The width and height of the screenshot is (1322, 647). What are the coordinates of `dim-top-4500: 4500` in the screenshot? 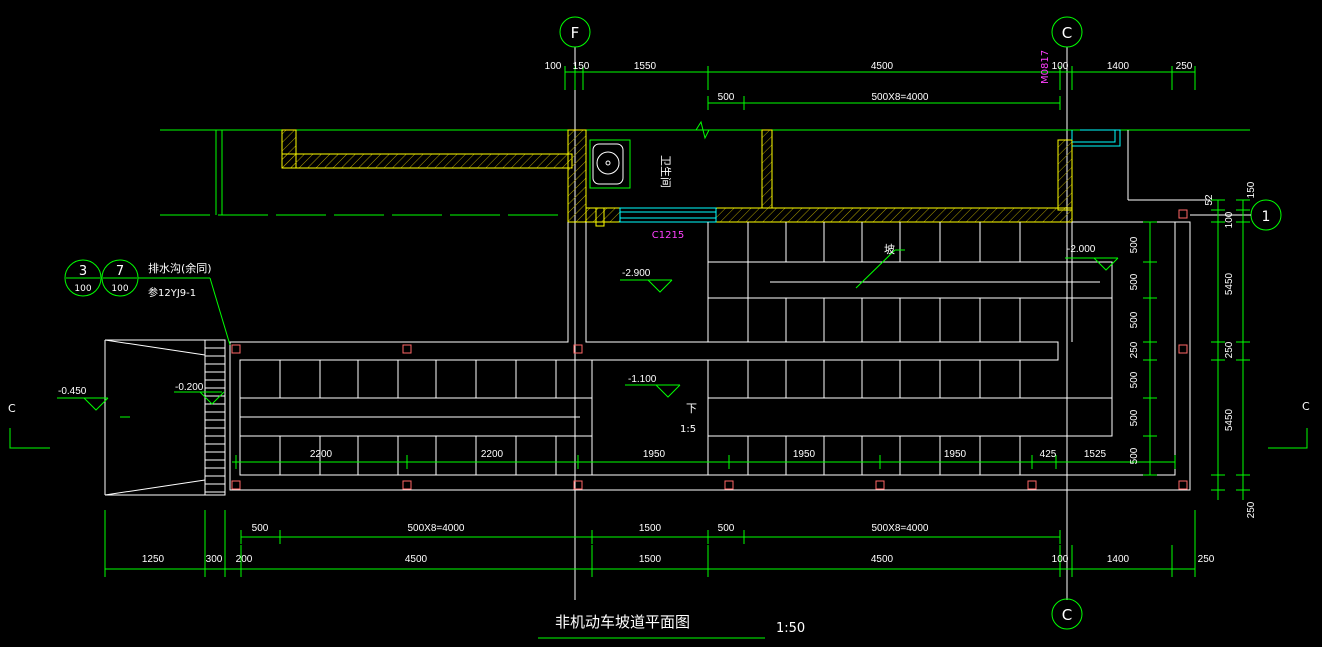 It's located at (882, 66).